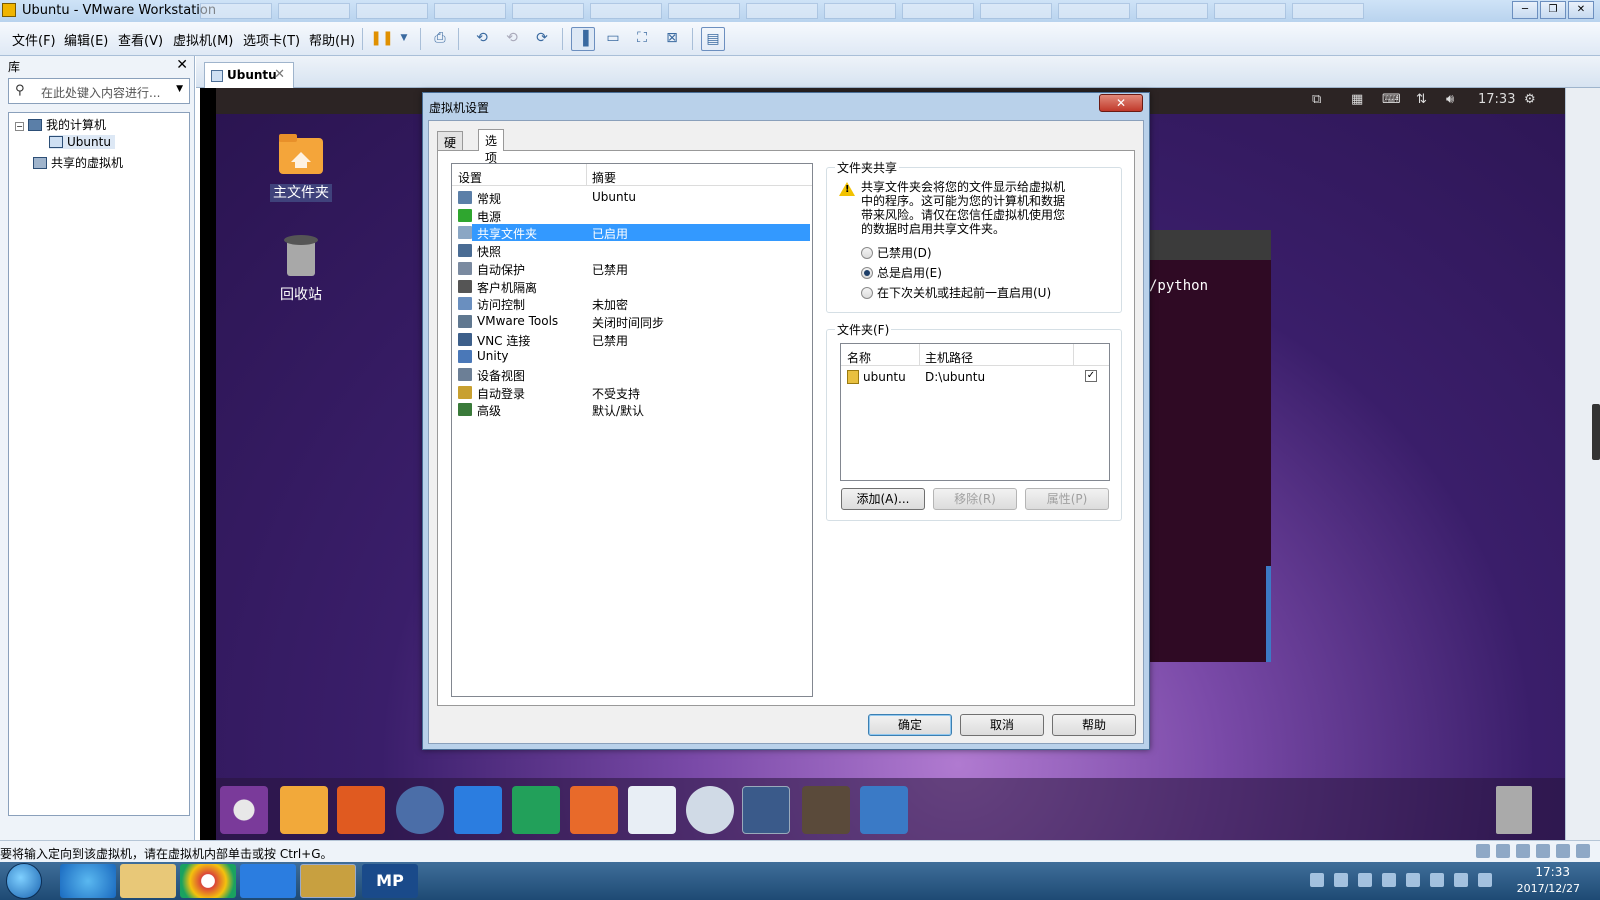 This screenshot has width=1600, height=900. Describe the element at coordinates (1067, 499) in the screenshot. I see `folder-properties-button: 属性(P)` at that location.